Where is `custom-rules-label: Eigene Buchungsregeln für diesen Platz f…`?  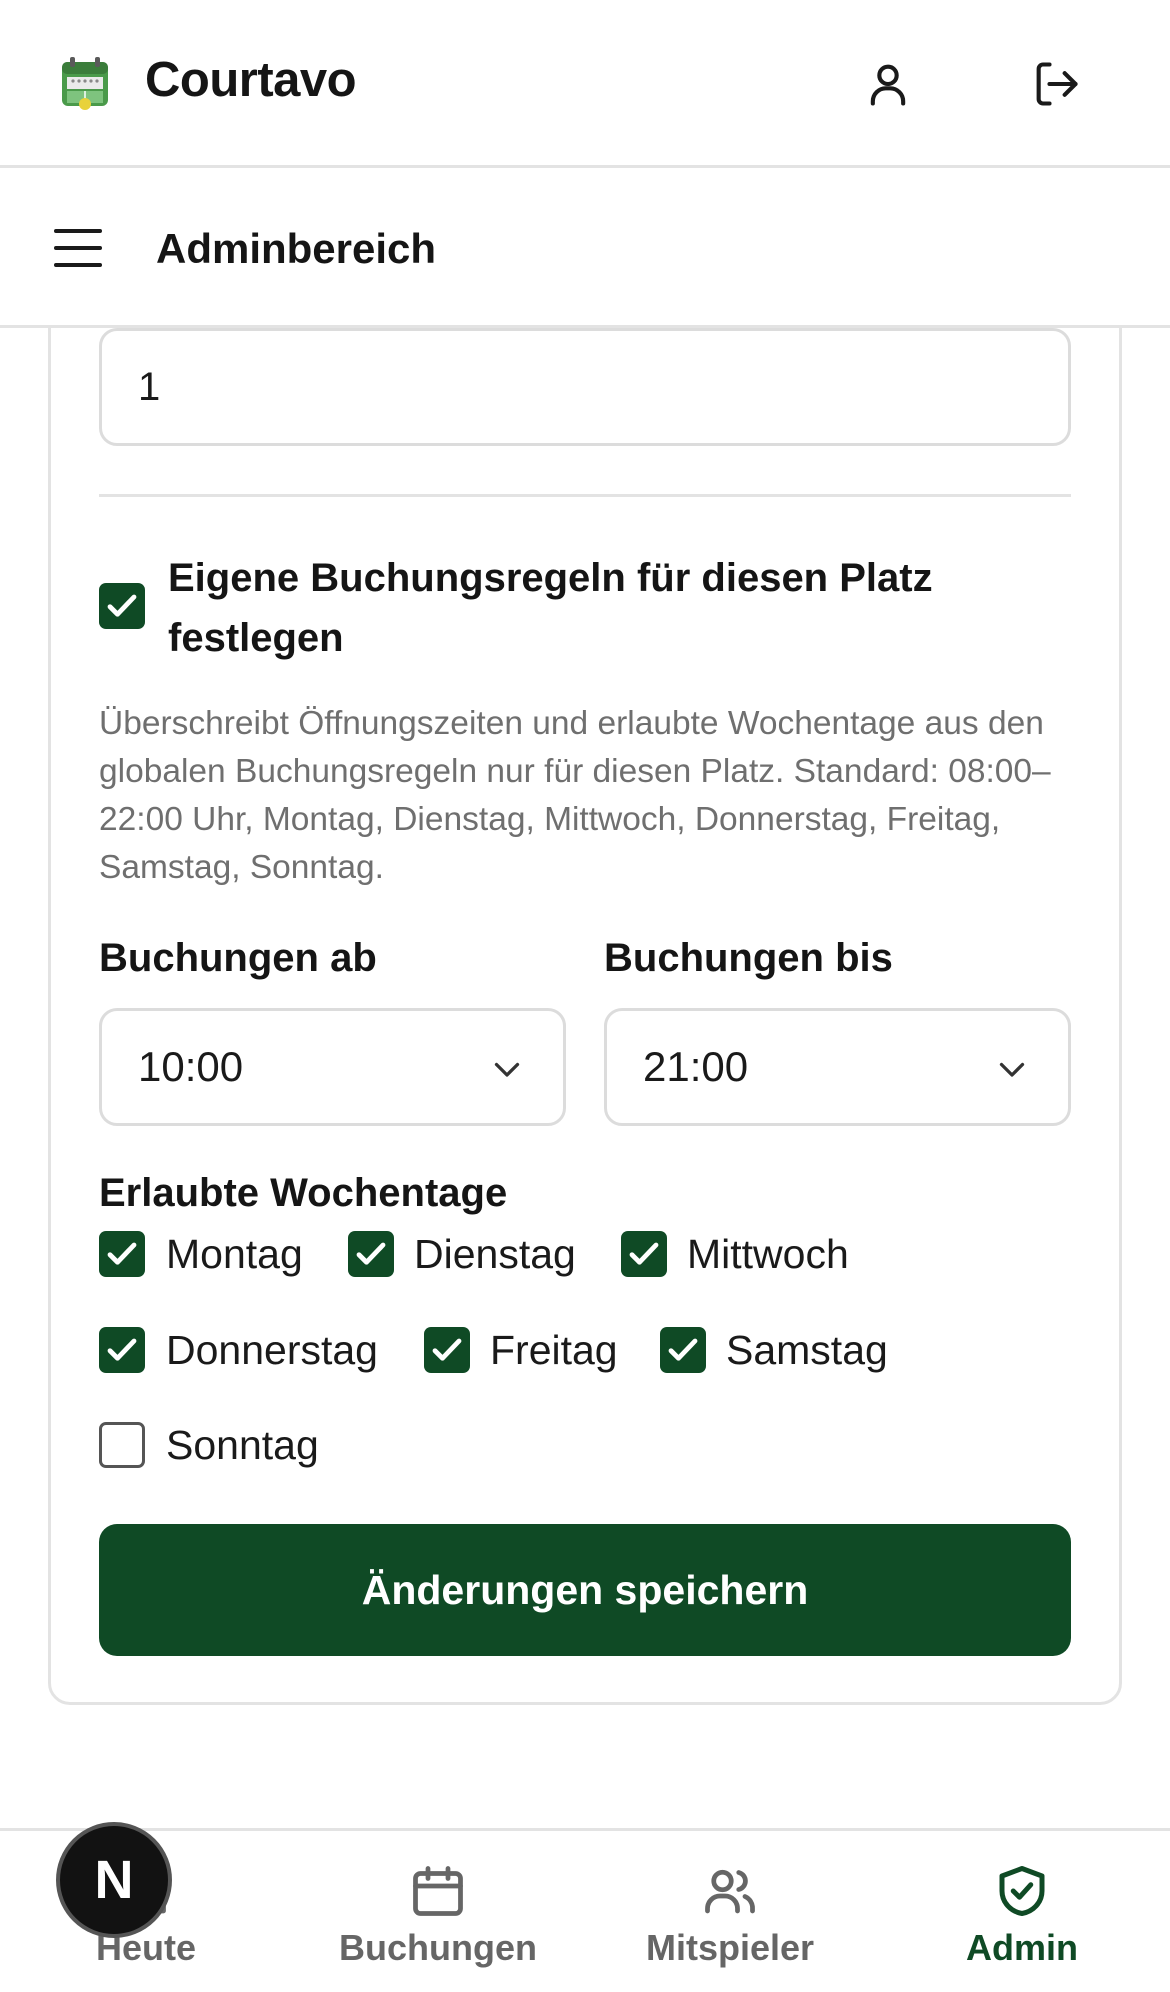 custom-rules-label: Eigene Buchungsregeln für diesen Platz f… is located at coordinates (550, 608).